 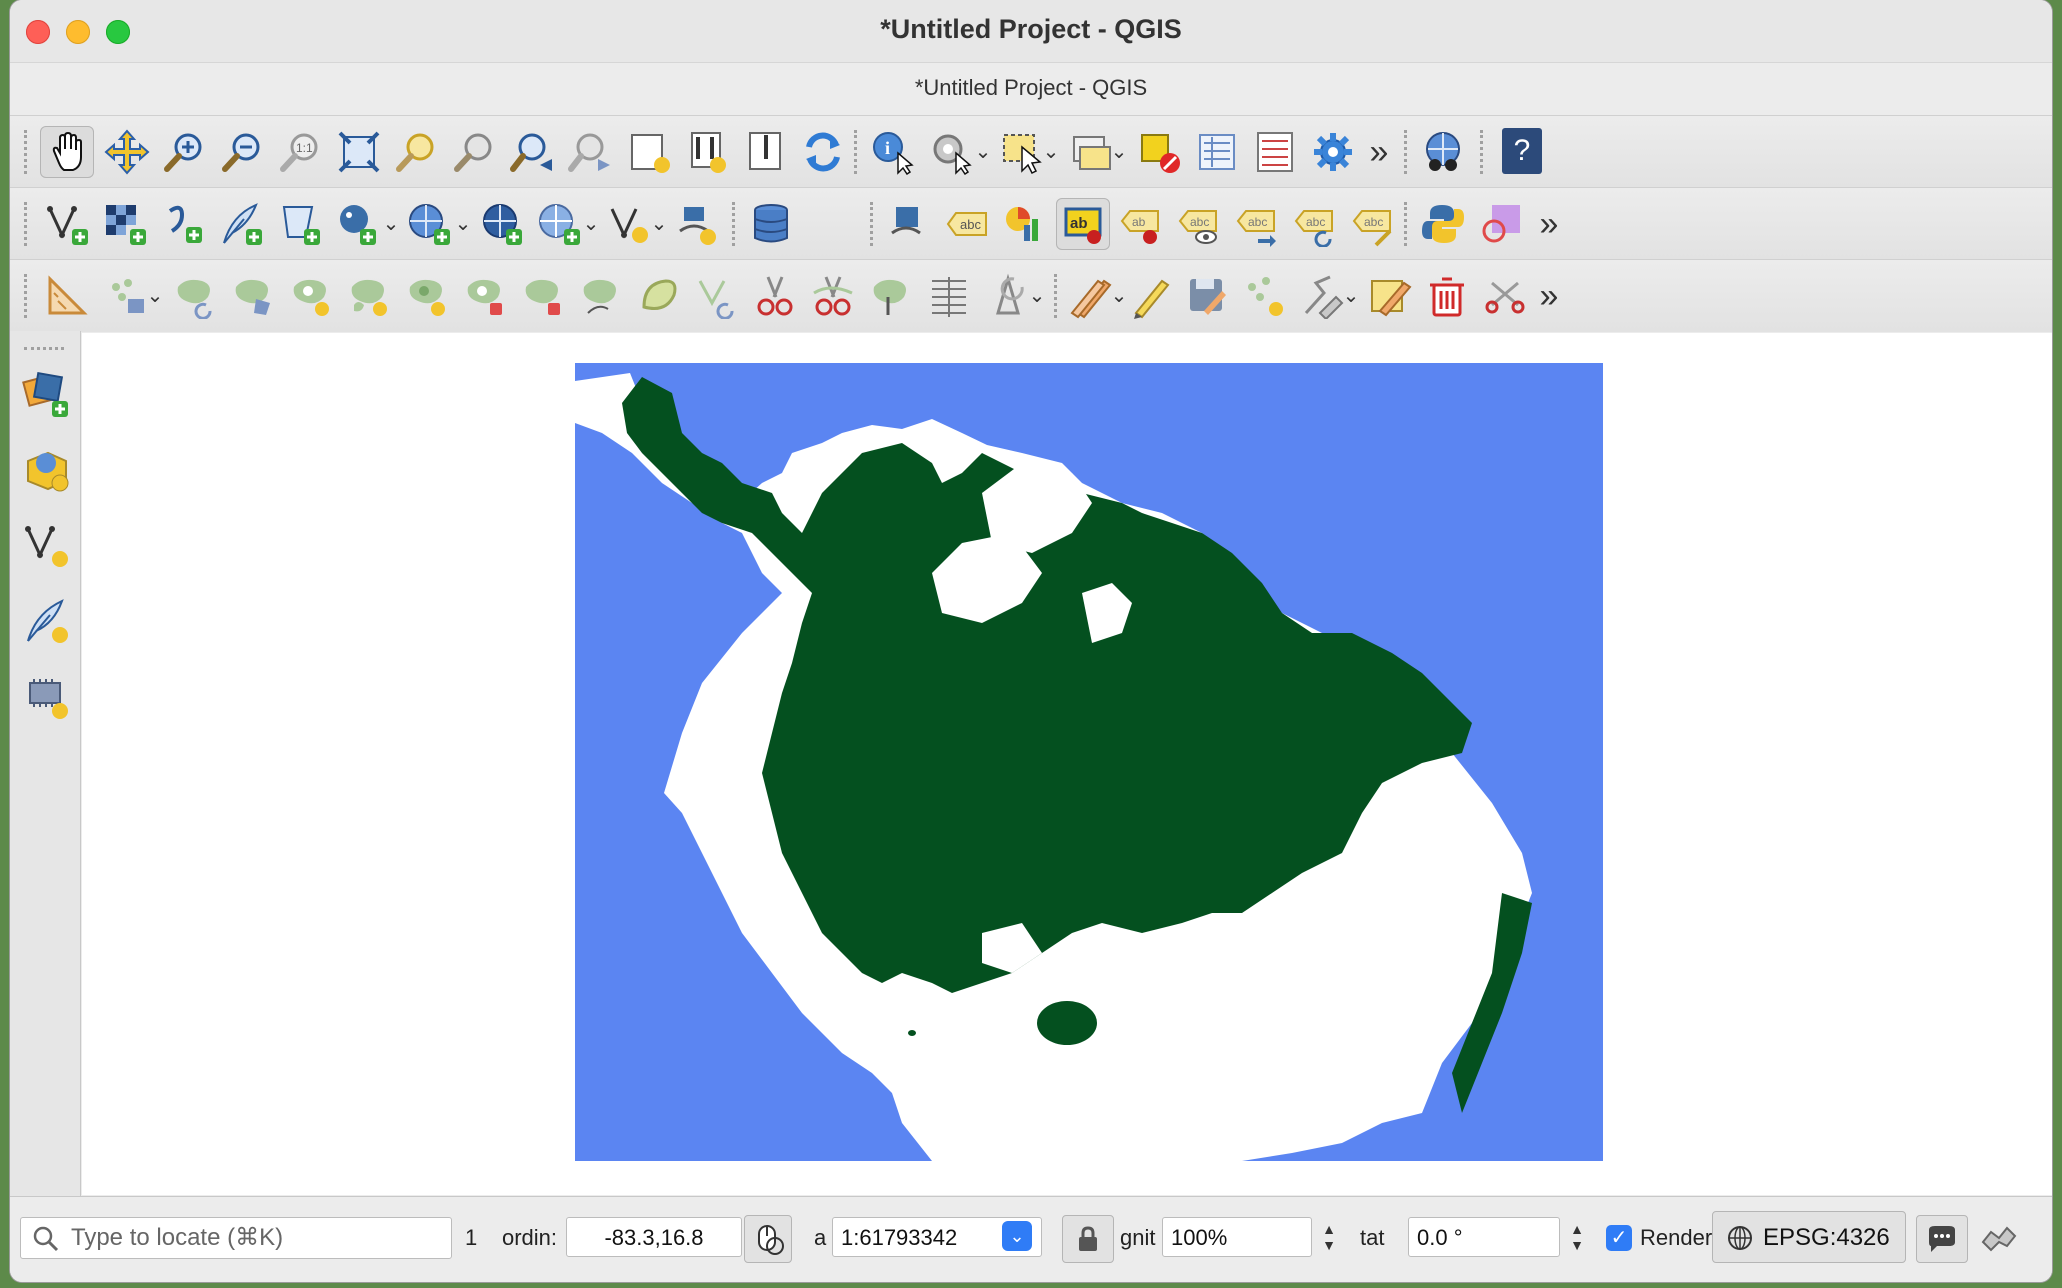 I want to click on add-geopackage-tool, so click(x=299, y=224).